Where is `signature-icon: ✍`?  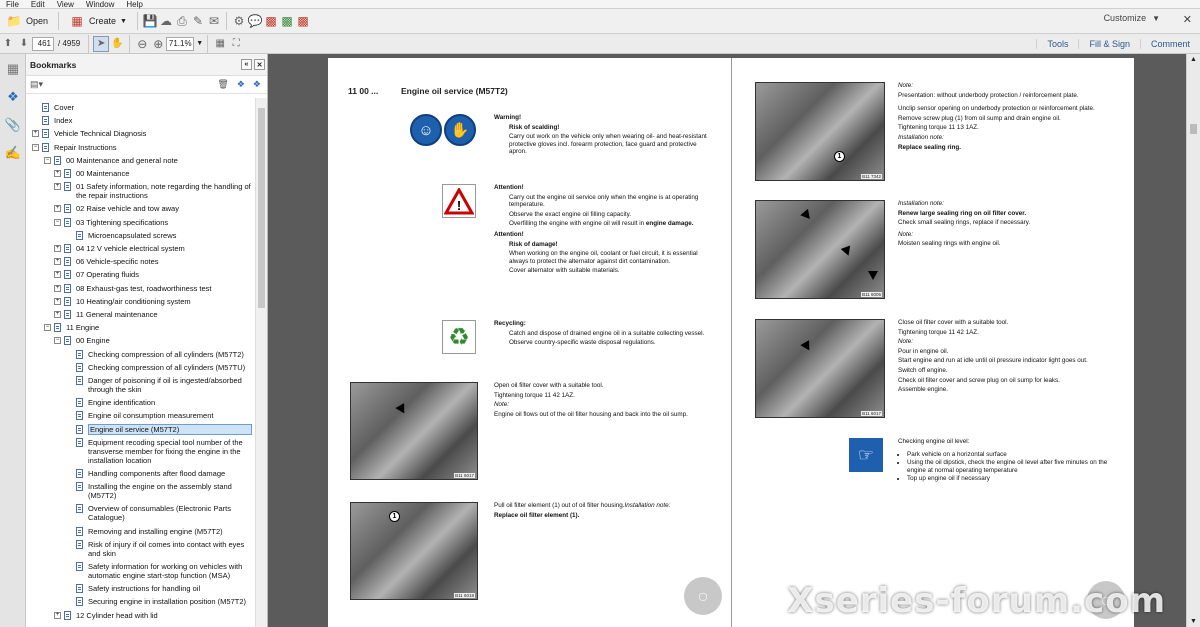 signature-icon: ✍ is located at coordinates (13, 153).